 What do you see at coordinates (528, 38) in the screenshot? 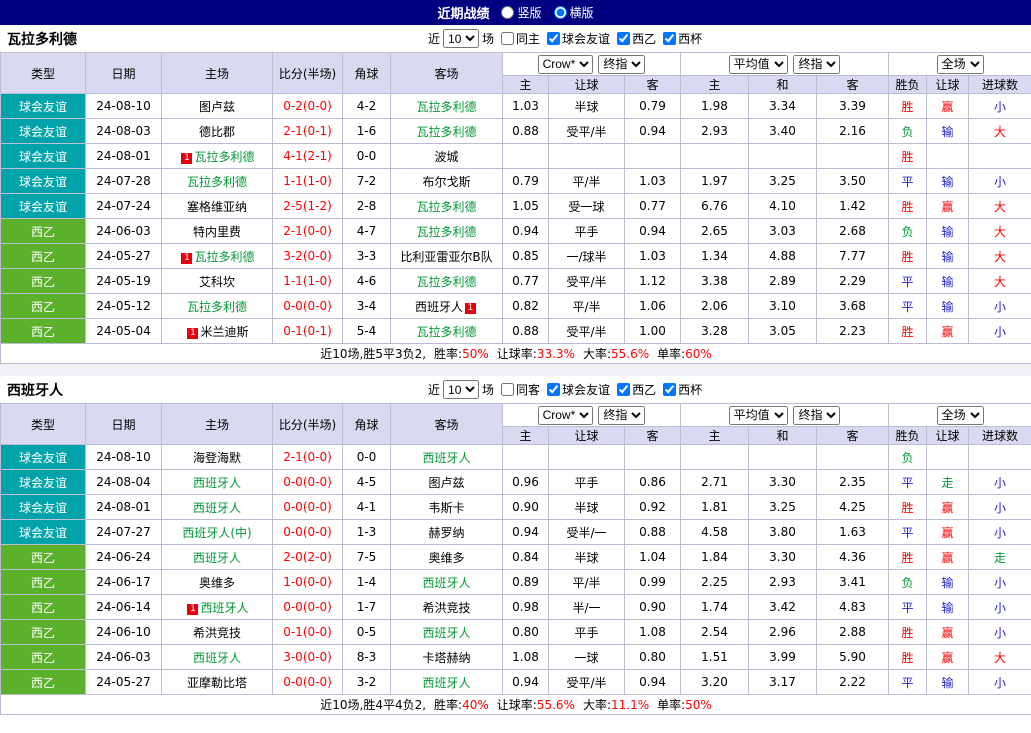
I see `same-venue-checkbox-label: 同主` at bounding box center [528, 38].